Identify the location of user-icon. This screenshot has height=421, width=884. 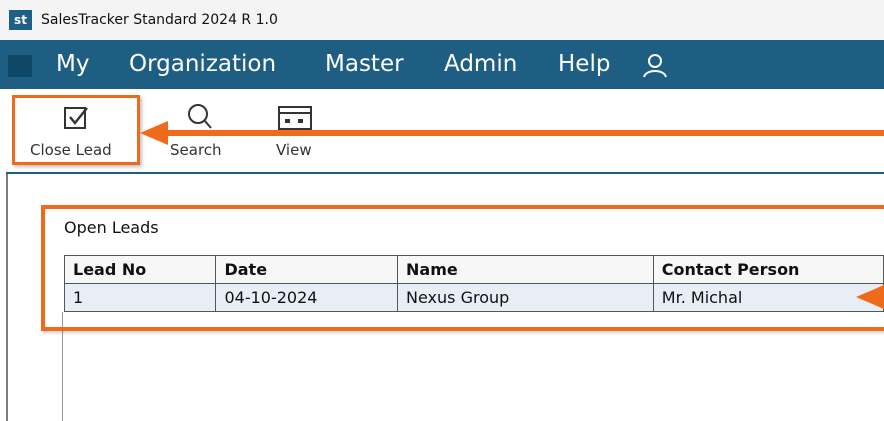
(655, 65).